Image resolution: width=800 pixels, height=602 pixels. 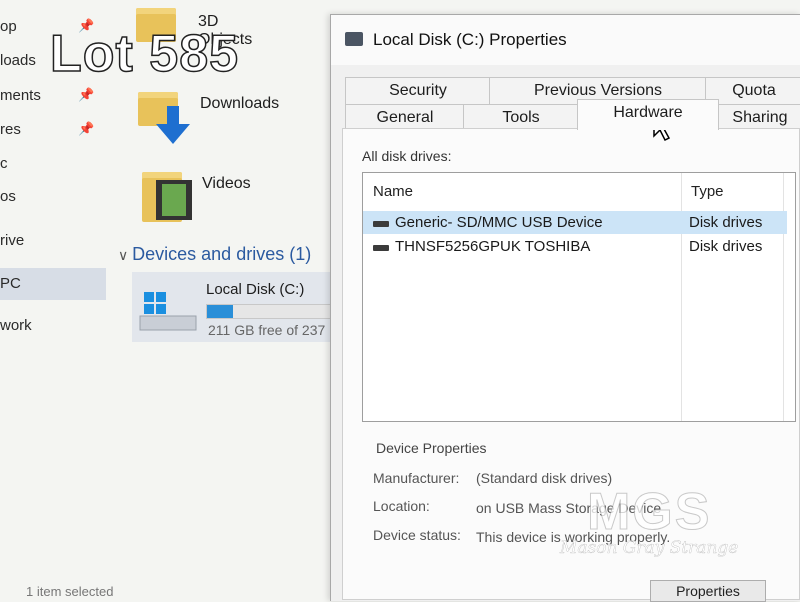 I want to click on nav-item-videos: os, so click(x=8, y=196).